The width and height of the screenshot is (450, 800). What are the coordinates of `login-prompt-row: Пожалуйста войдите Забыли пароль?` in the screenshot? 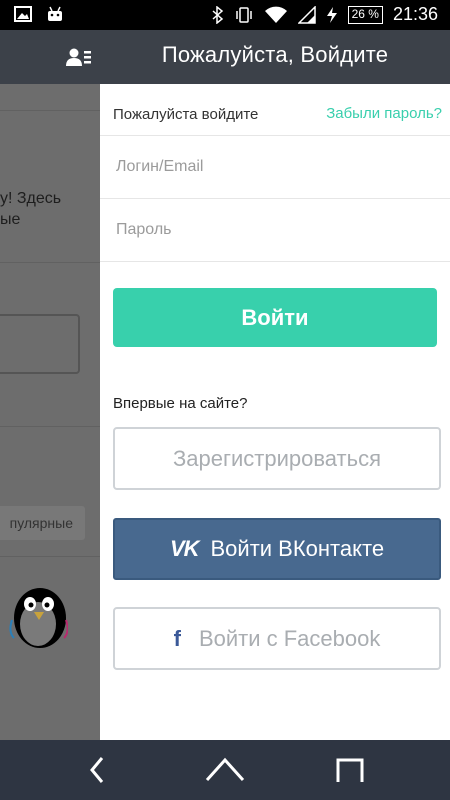 It's located at (275, 110).